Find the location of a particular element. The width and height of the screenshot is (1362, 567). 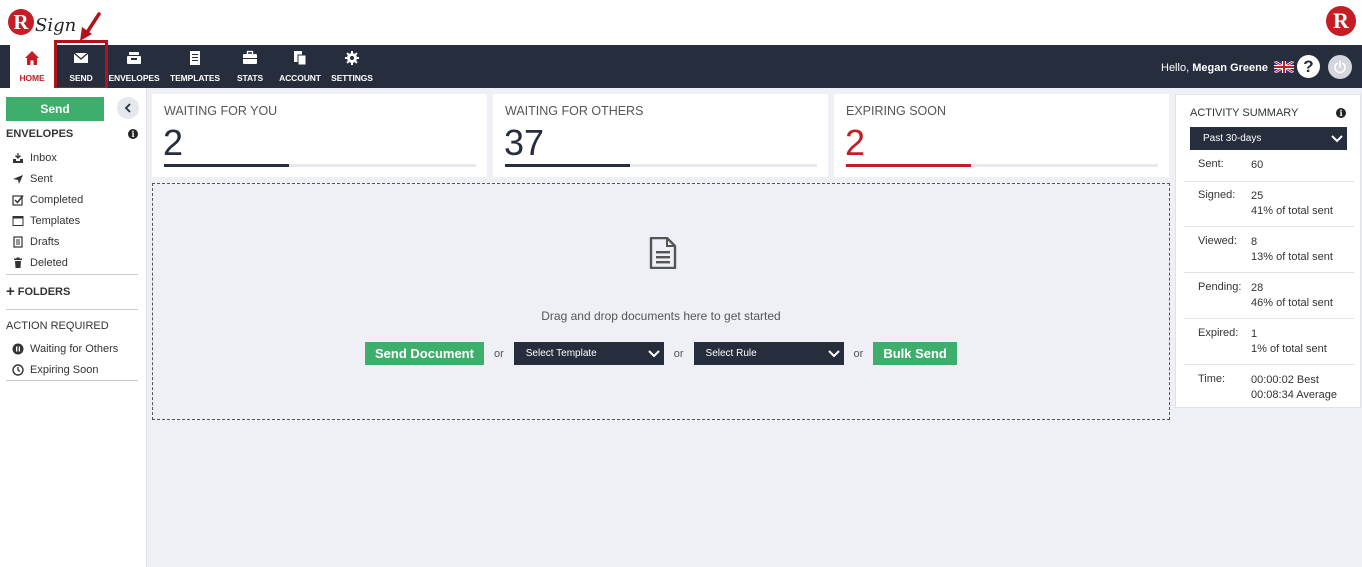

sidebar-item-label: Waiting for Others is located at coordinates (74, 349).